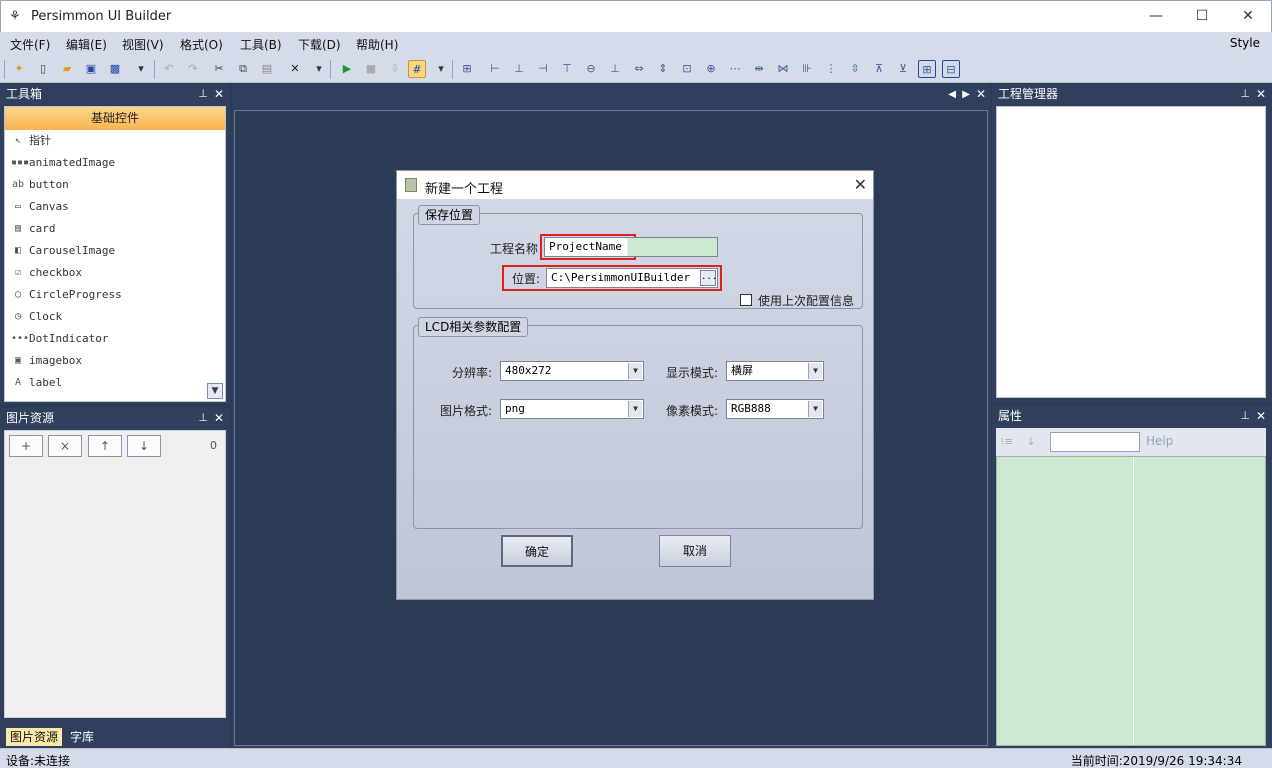  What do you see at coordinates (711, 69) in the screenshot?
I see `center-icon: ⊕` at bounding box center [711, 69].